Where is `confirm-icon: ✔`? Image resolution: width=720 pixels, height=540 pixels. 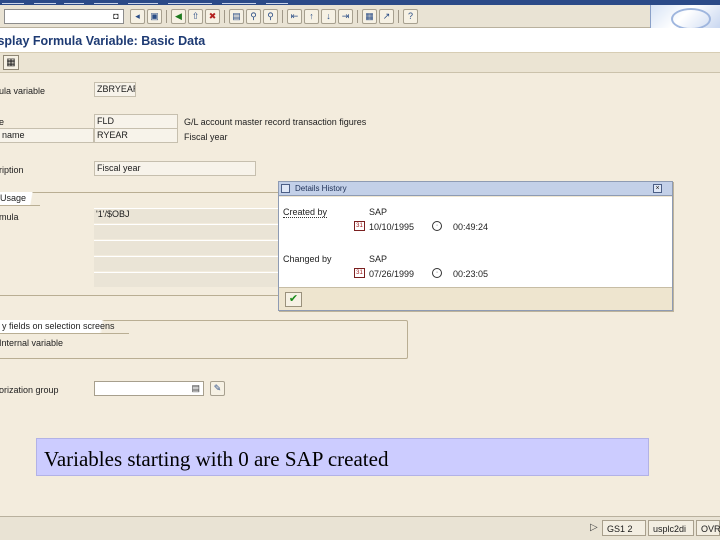
confirm-icon: ✔ is located at coordinates (293, 299).